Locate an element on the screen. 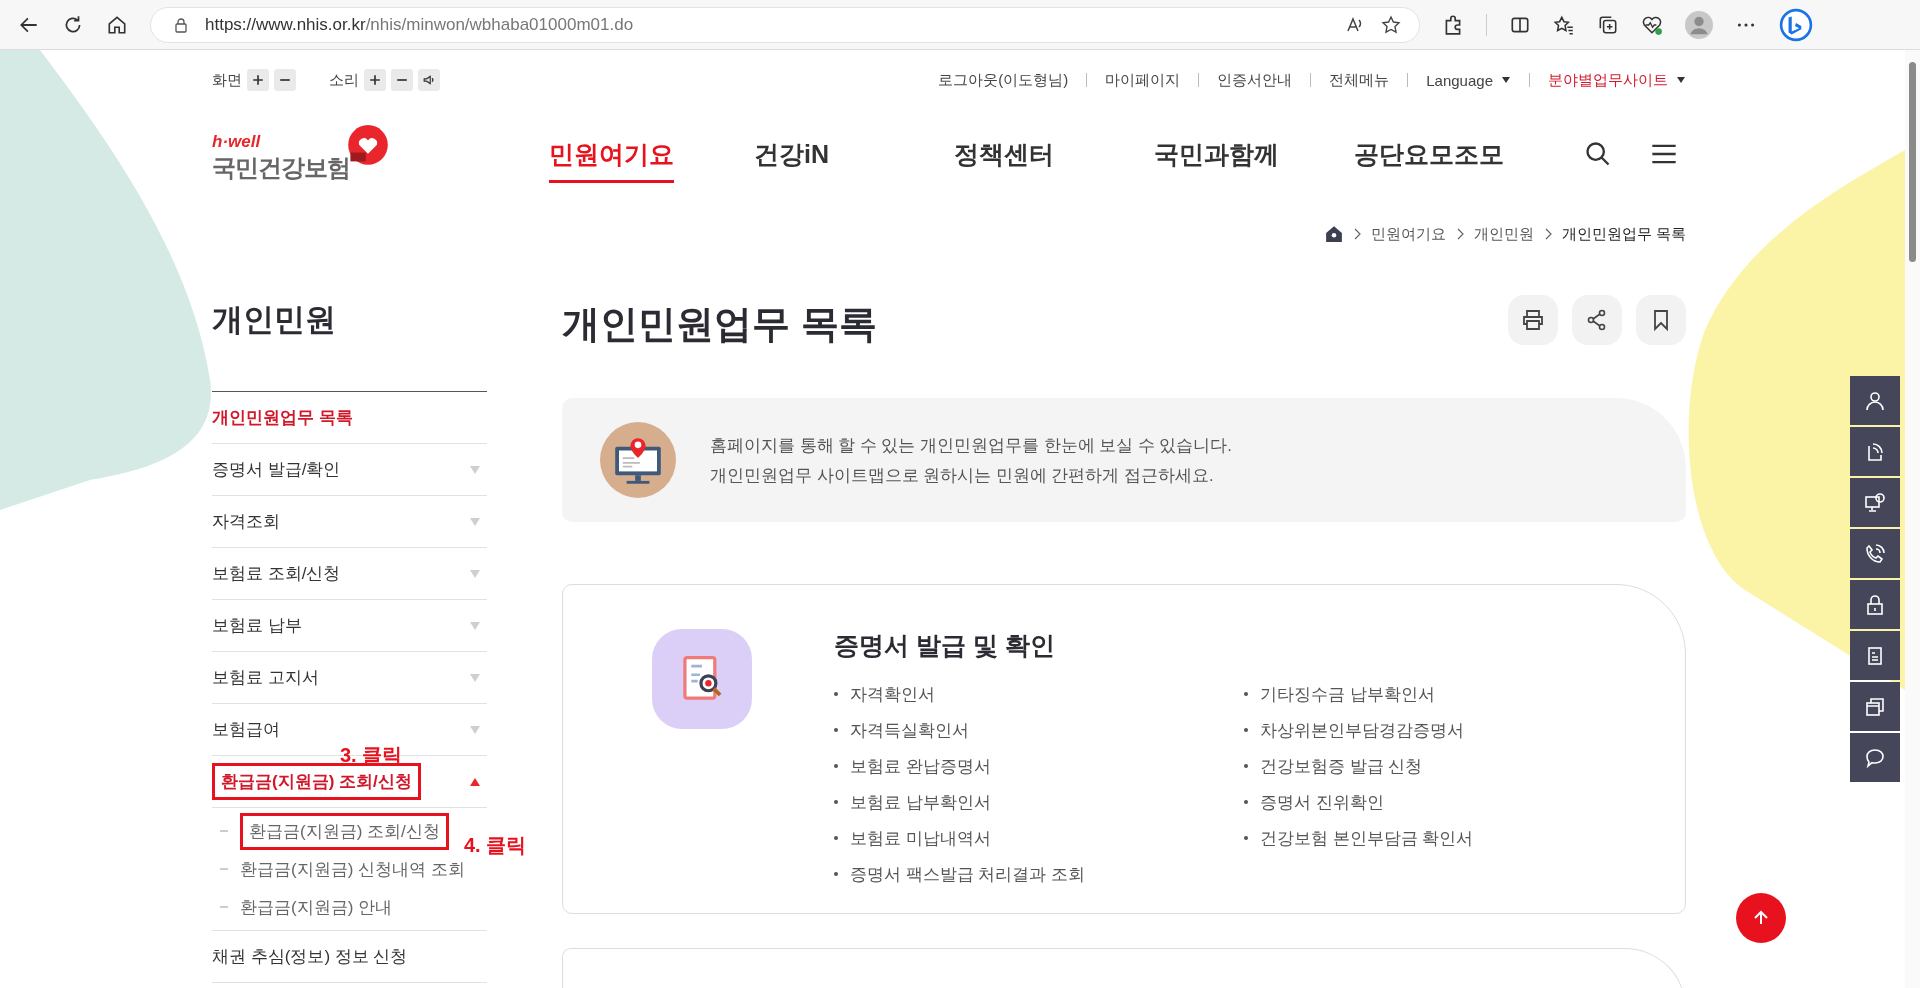  speaker-icon is located at coordinates (429, 80).